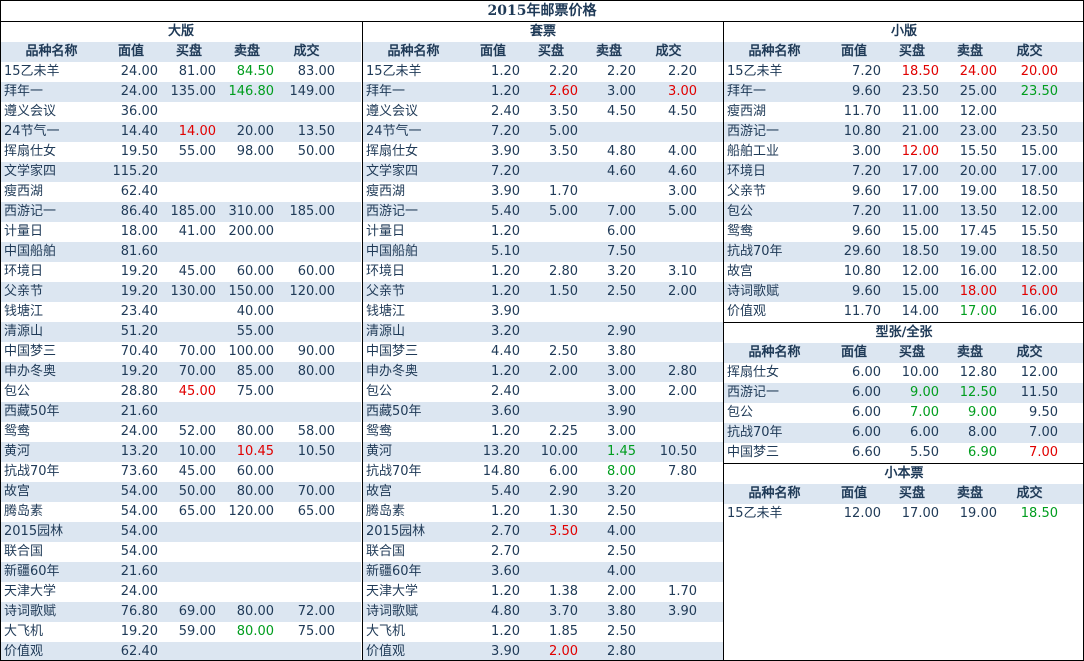 Image resolution: width=1084 pixels, height=661 pixels. What do you see at coordinates (392, 151) in the screenshot?
I see `cell-name: 挥扇仕女` at bounding box center [392, 151].